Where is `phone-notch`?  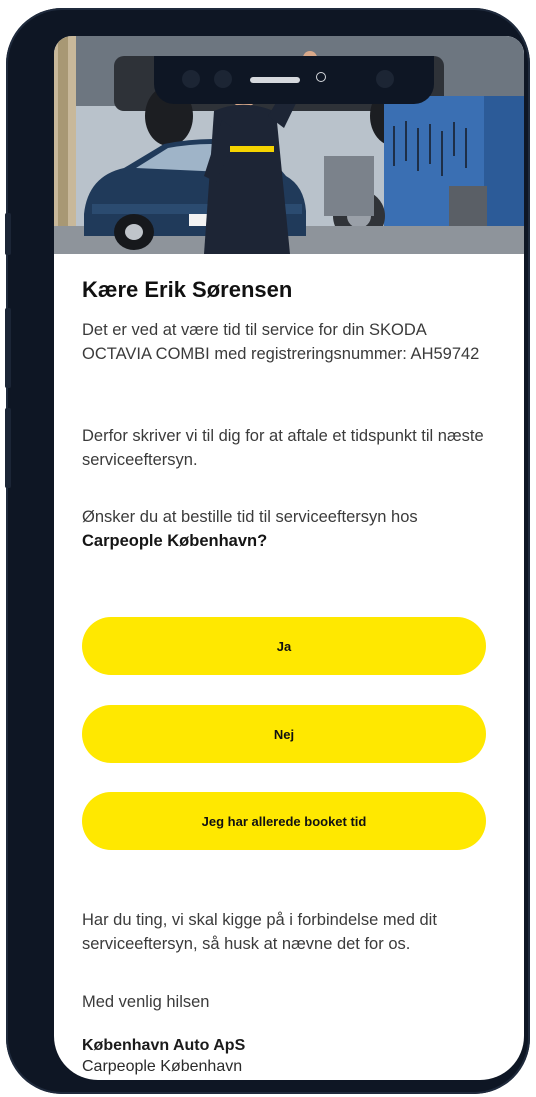 phone-notch is located at coordinates (294, 80).